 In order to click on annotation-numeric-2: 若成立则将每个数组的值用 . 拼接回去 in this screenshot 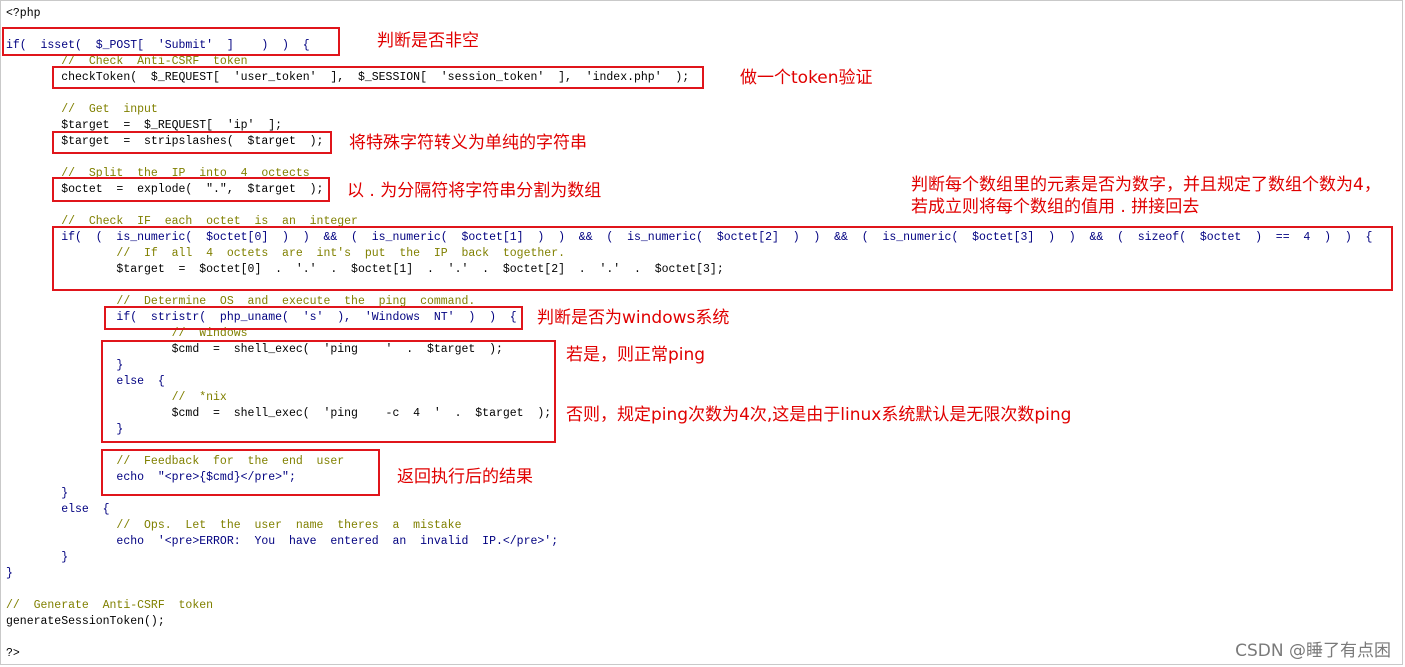, I will do `click(1055, 207)`.